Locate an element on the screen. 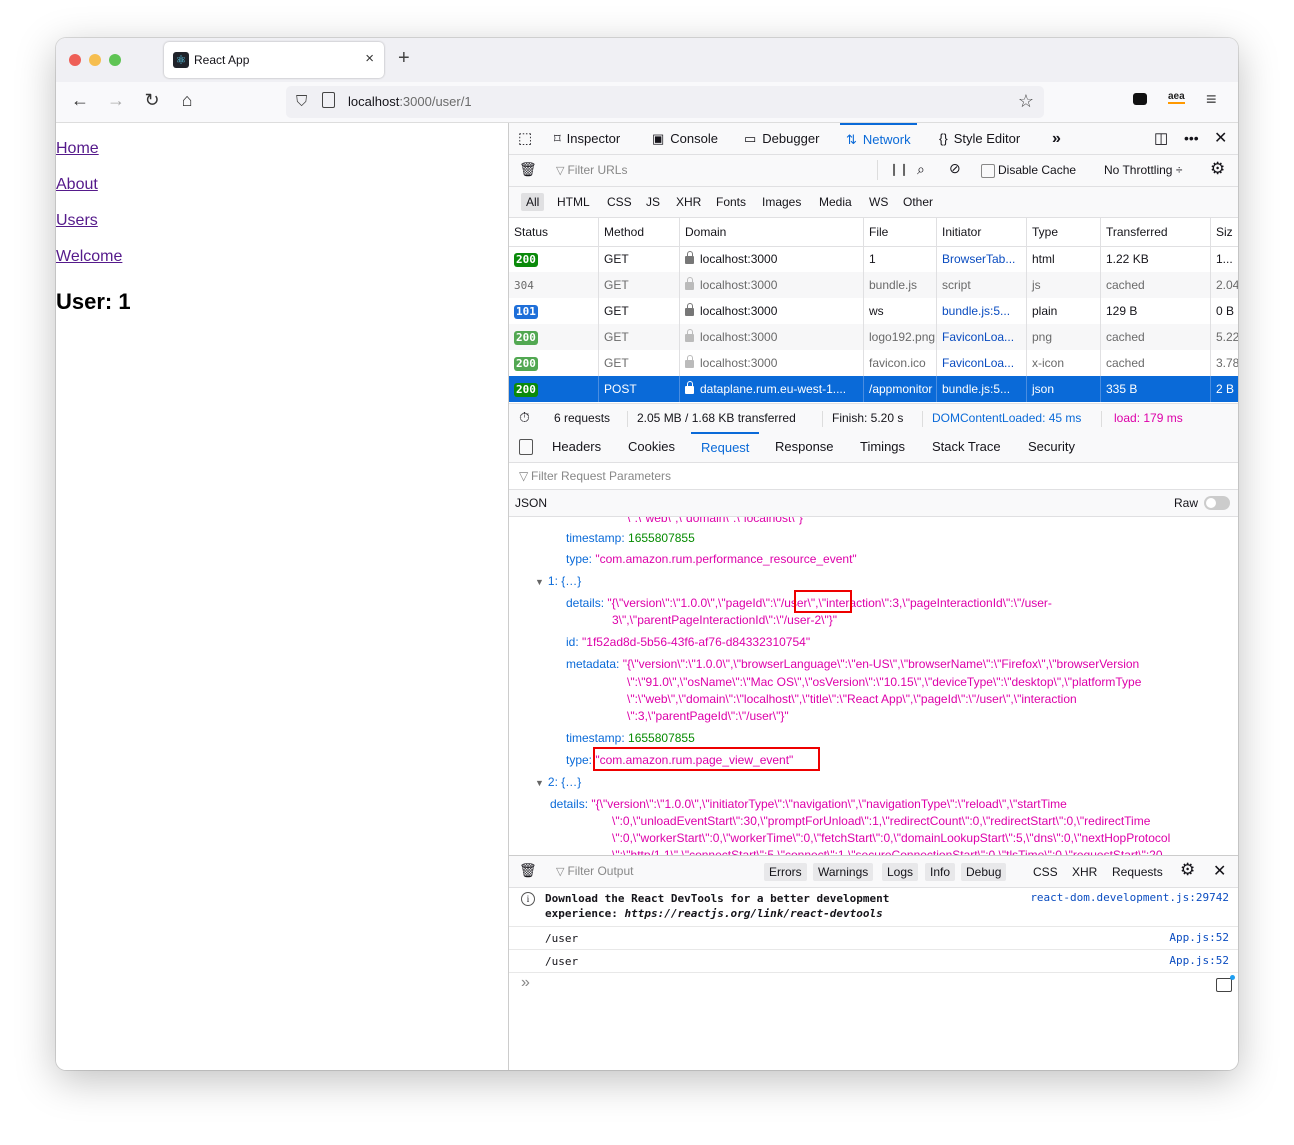  tab-console: ▣ Console is located at coordinates (685, 138).